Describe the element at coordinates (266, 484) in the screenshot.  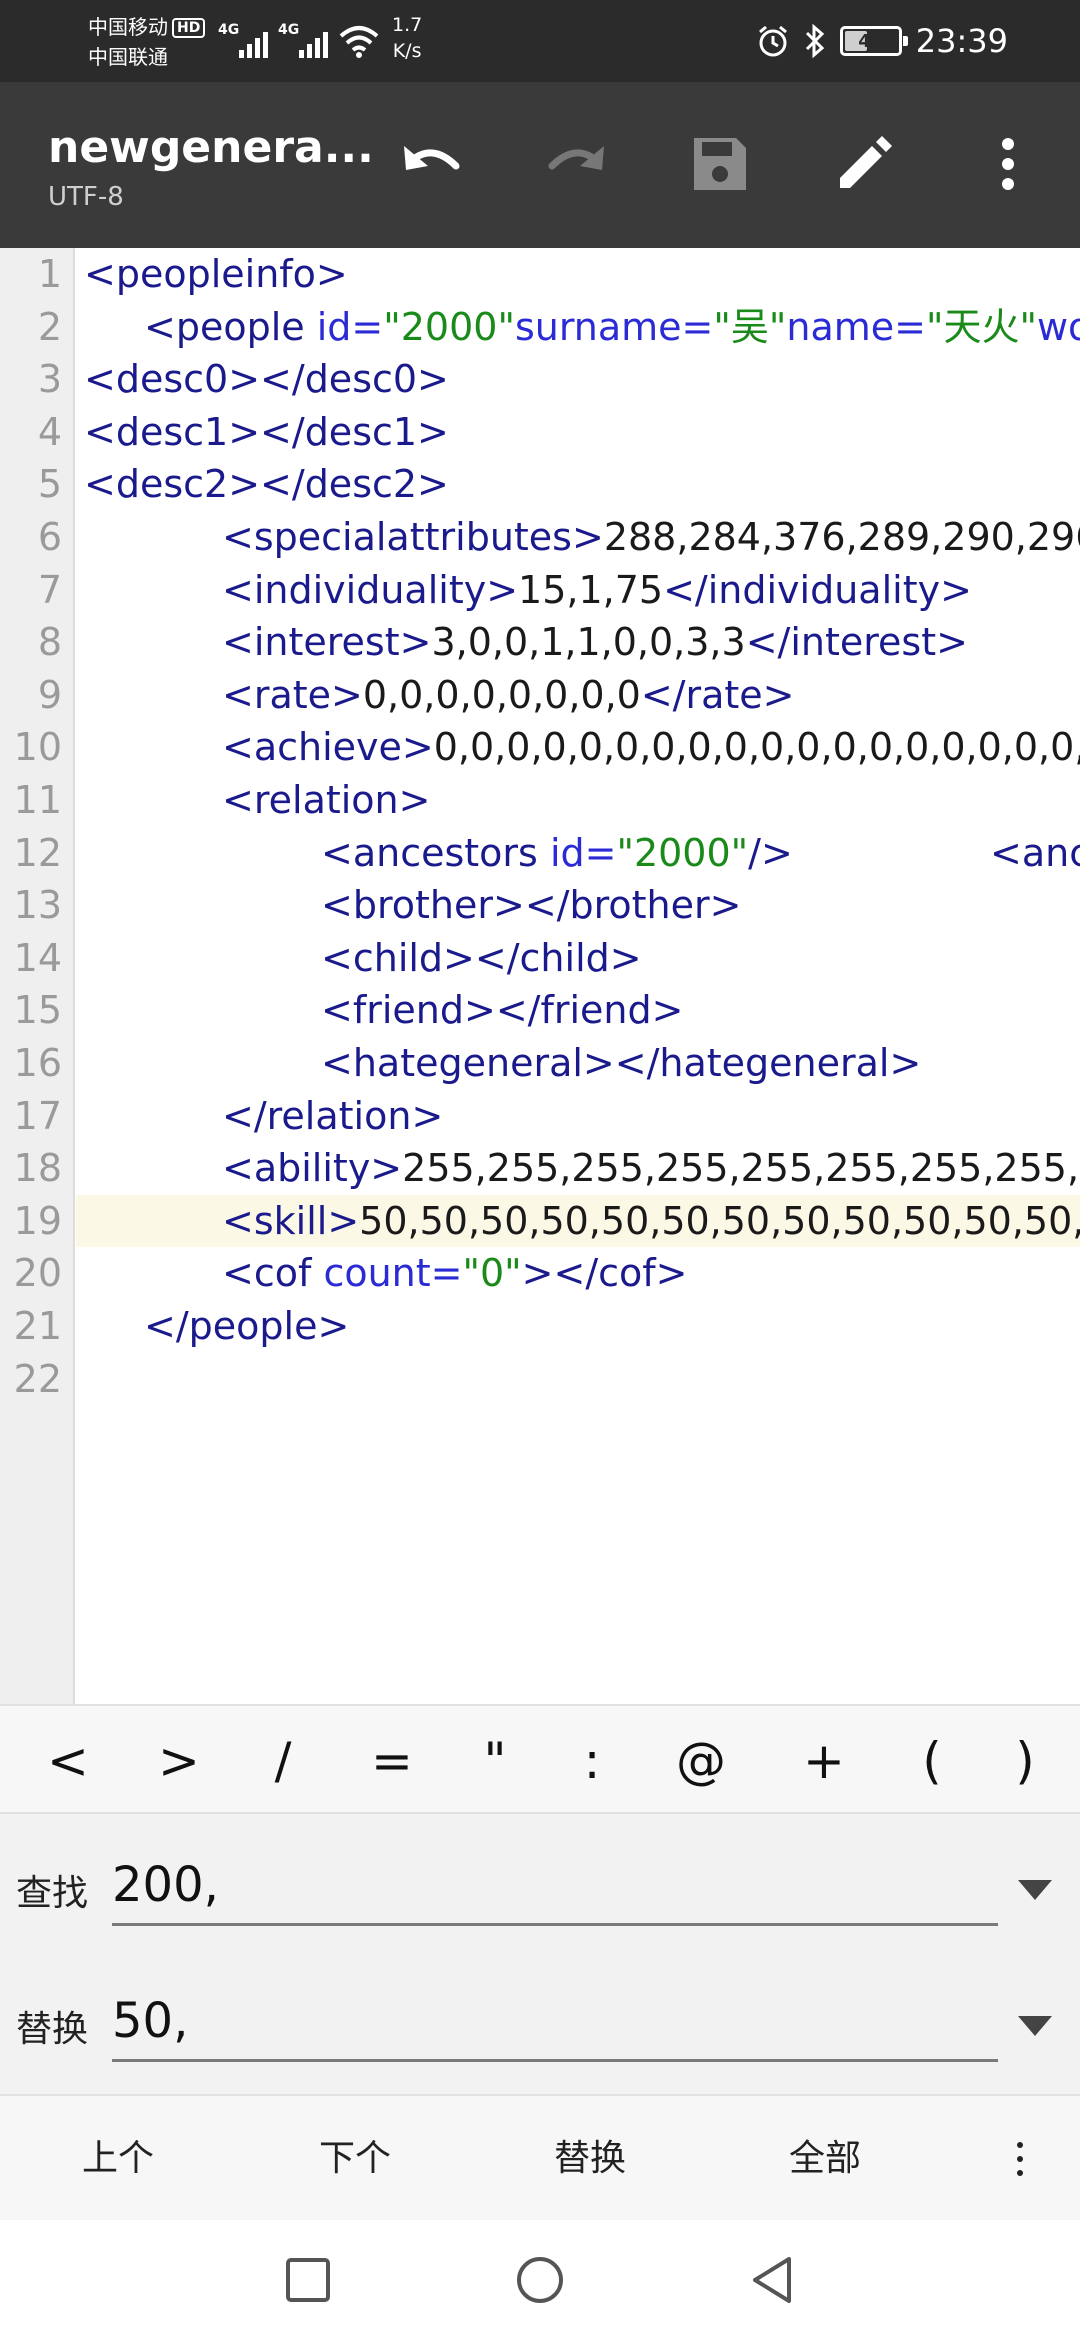
I see `code-token: <desc2></desc2>` at that location.